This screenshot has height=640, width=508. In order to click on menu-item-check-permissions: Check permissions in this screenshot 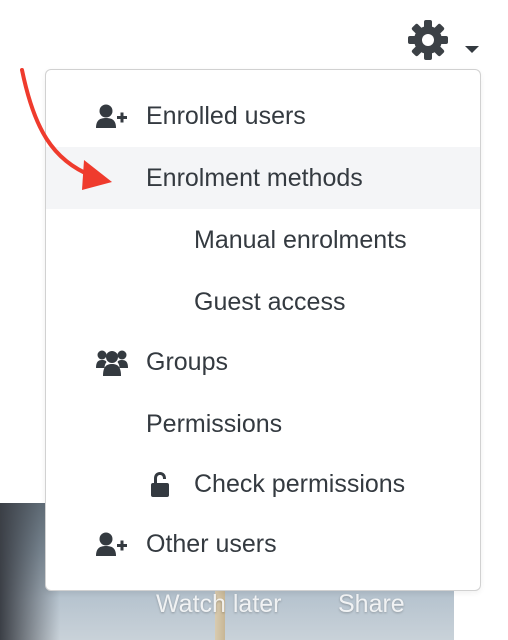, I will do `click(263, 484)`.